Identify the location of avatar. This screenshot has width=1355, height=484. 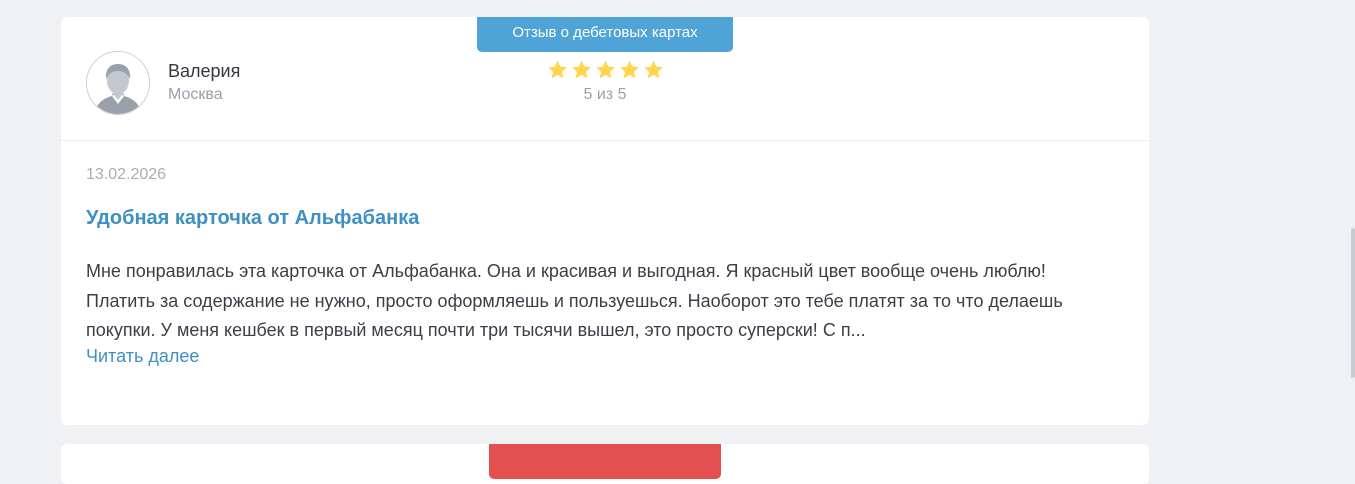
(118, 83).